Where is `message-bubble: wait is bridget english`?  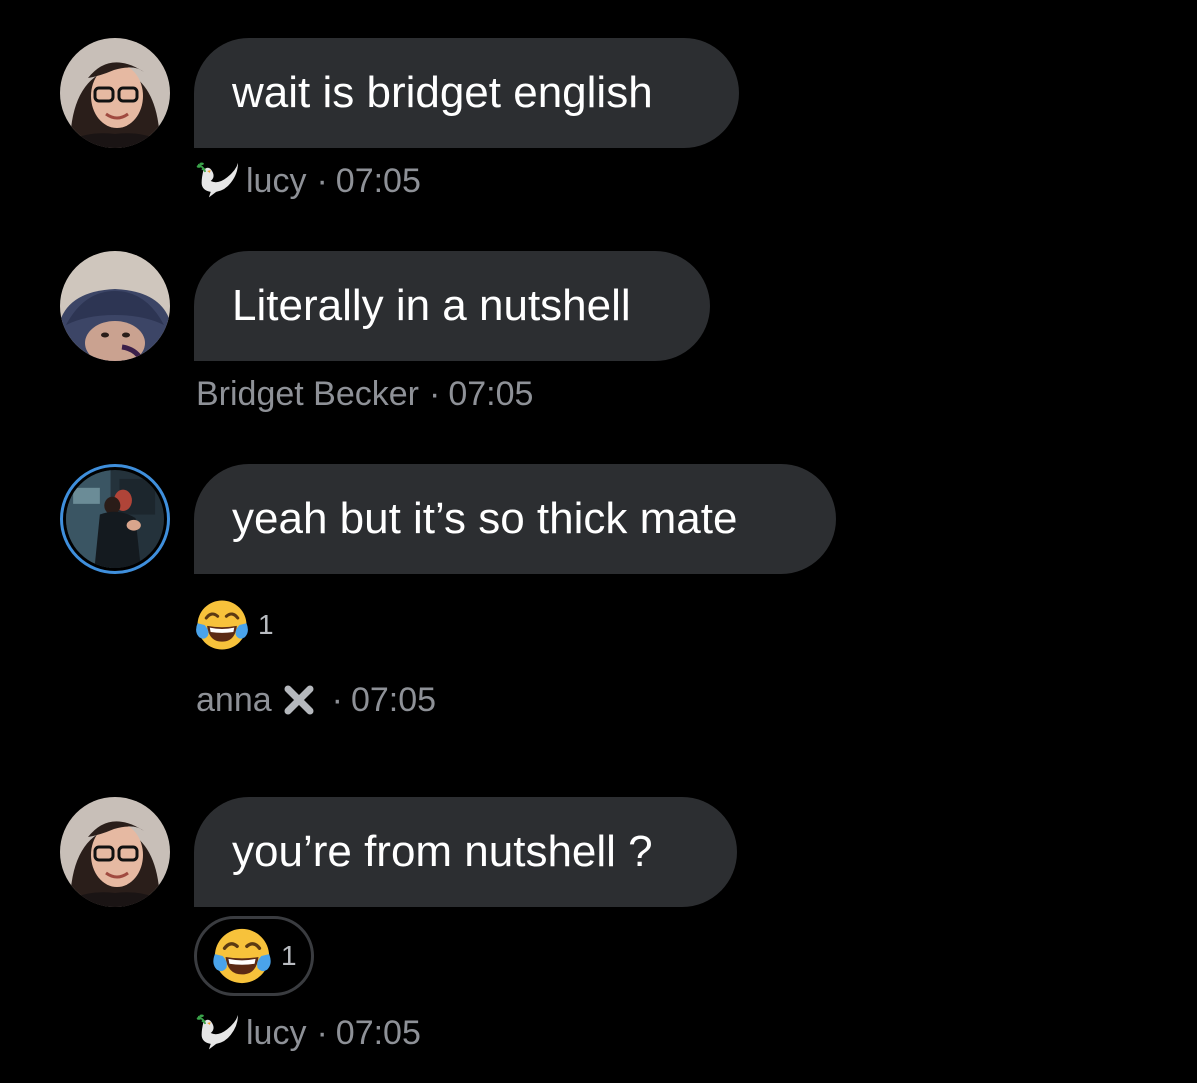
message-bubble: wait is bridget english is located at coordinates (466, 93).